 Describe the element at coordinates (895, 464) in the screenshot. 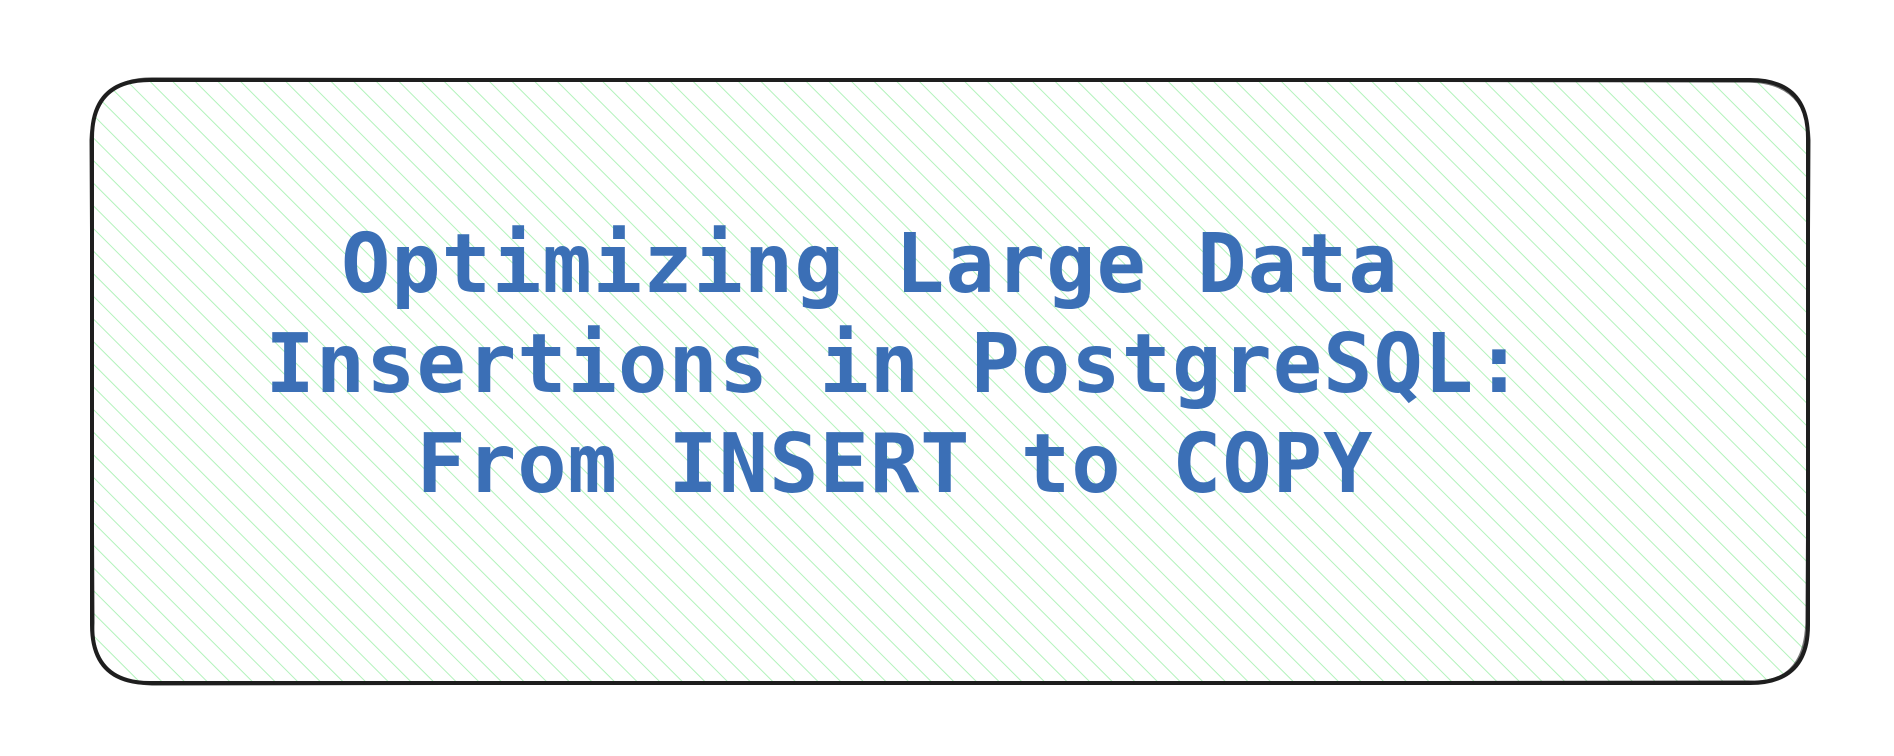

I see `title-line-3: From INSERT to COPY` at that location.